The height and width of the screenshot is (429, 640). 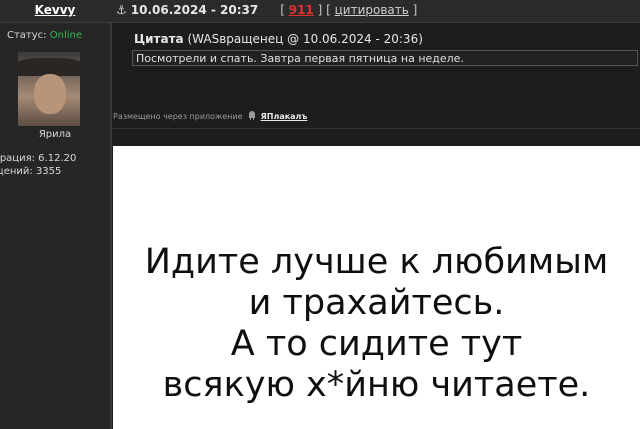 I want to click on bracket-open: [, so click(x=282, y=10).